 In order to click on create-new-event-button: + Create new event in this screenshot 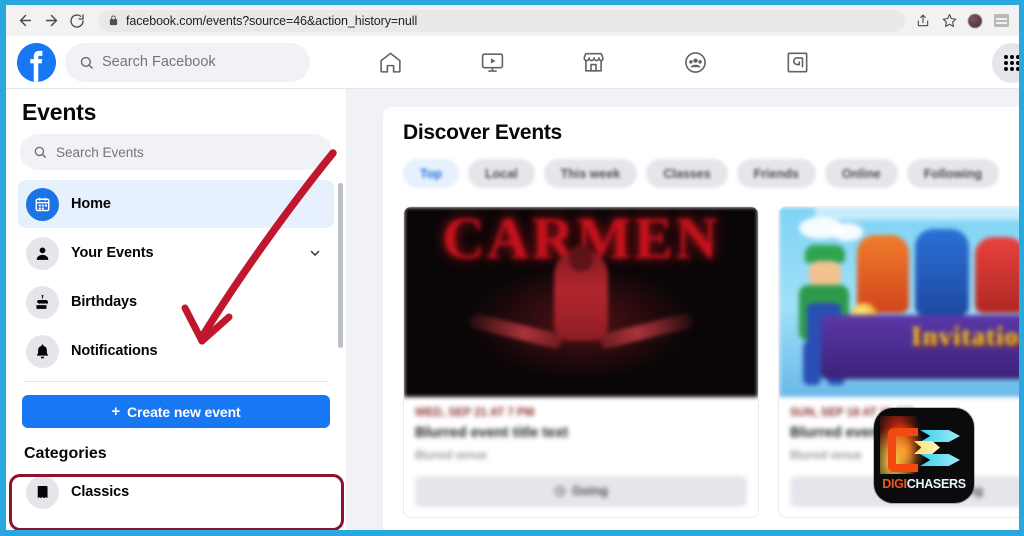, I will do `click(176, 411)`.